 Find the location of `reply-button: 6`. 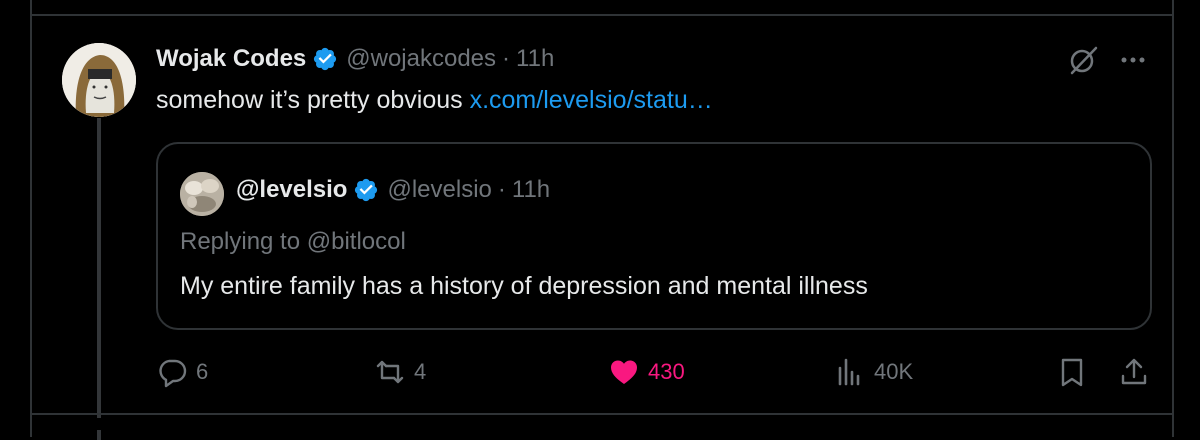

reply-button: 6 is located at coordinates (182, 372).